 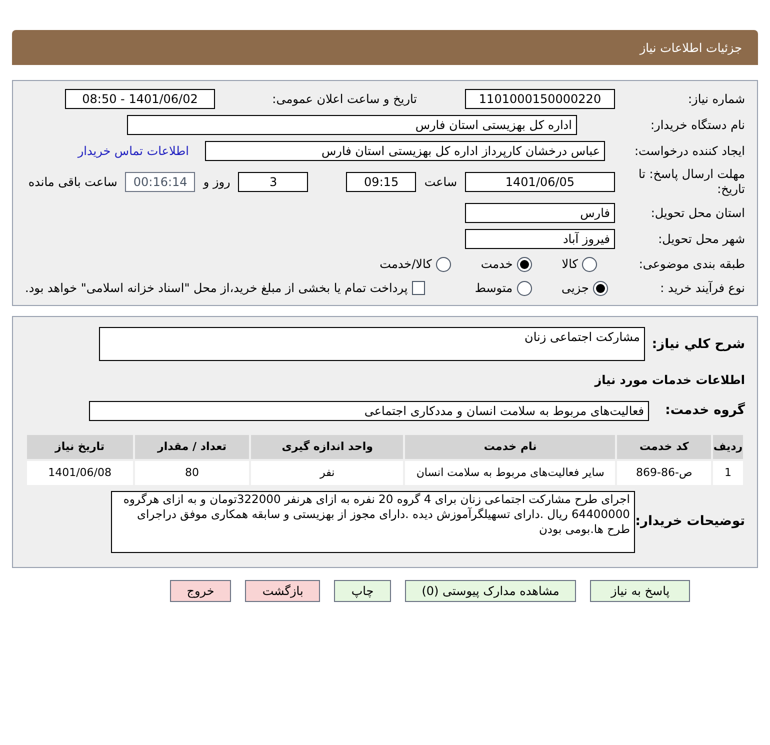 I want to click on action-button: خروج, so click(x=201, y=591).